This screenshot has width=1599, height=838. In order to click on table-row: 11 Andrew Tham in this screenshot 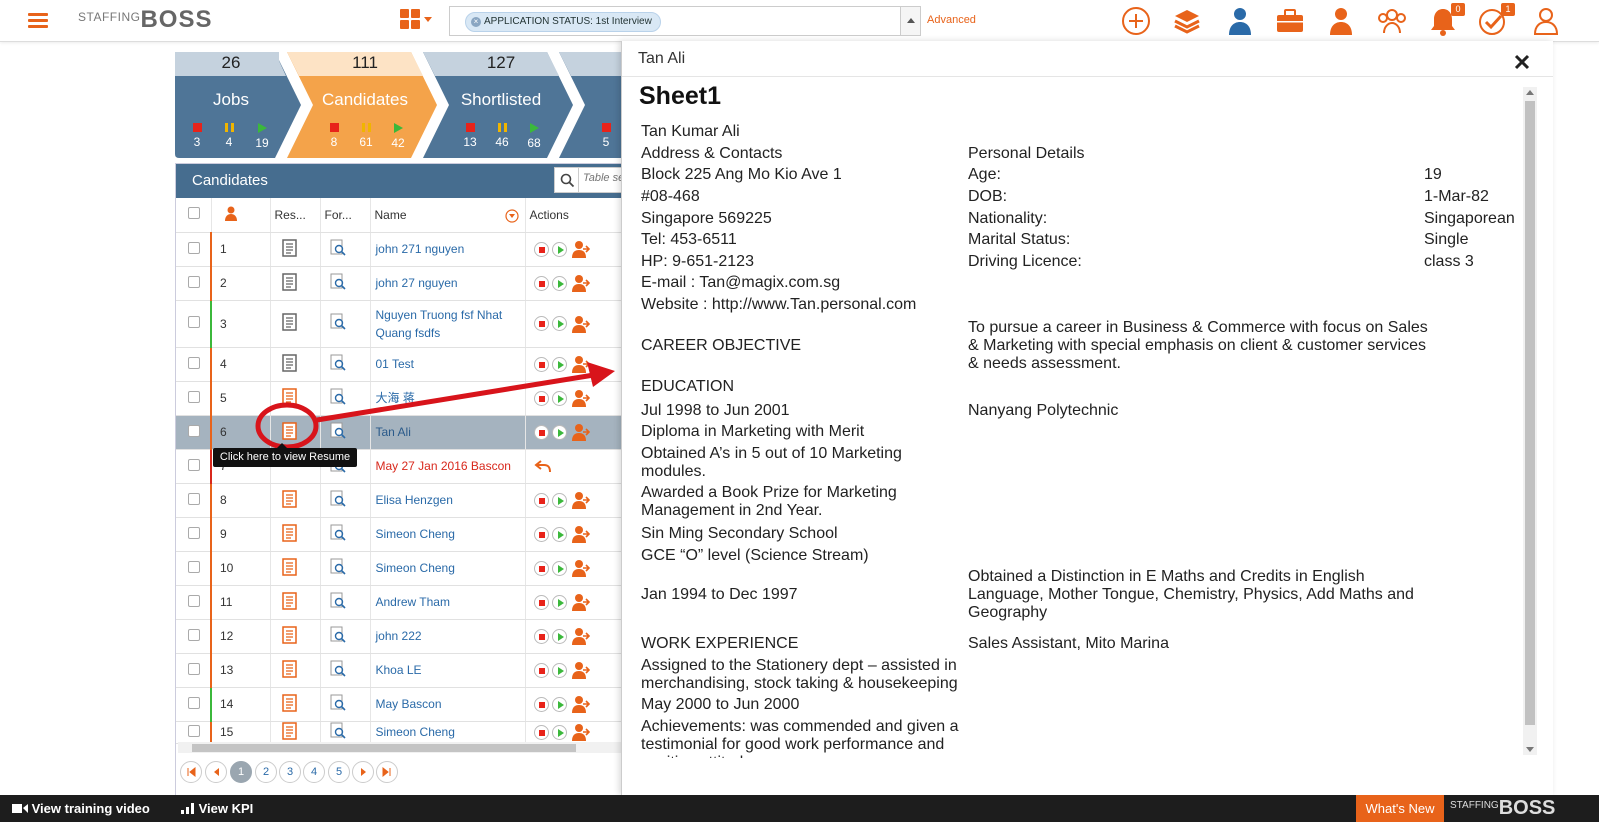, I will do `click(406, 602)`.